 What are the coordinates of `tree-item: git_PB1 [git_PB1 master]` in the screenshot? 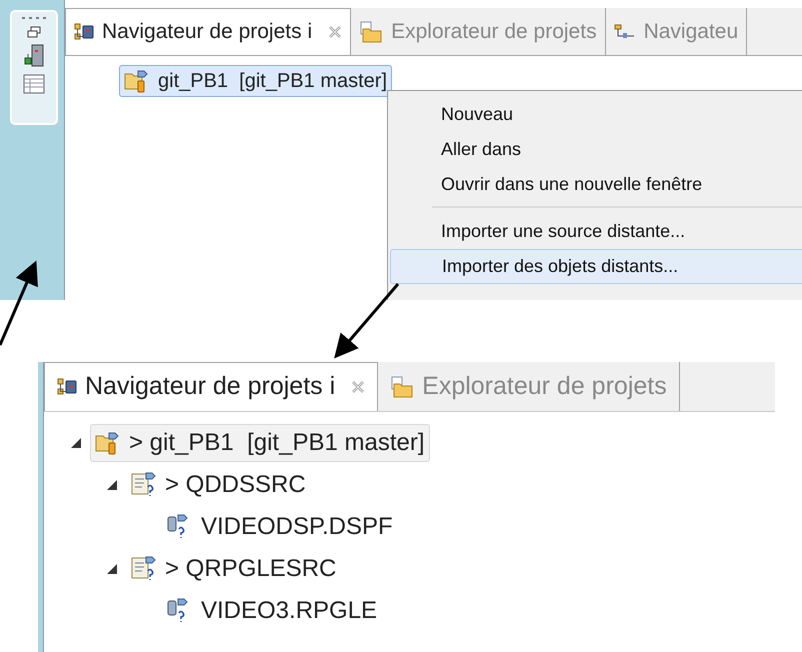 It's located at (255, 81).